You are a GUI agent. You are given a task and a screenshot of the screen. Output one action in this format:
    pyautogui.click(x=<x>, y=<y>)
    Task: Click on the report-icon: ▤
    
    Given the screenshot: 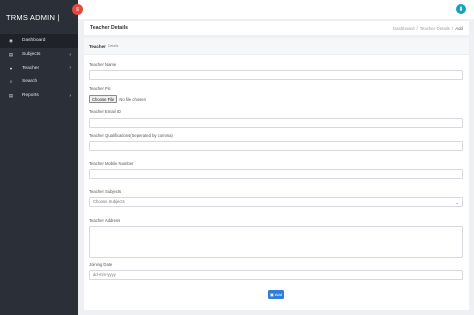 What is the action you would take?
    pyautogui.click(x=11, y=95)
    